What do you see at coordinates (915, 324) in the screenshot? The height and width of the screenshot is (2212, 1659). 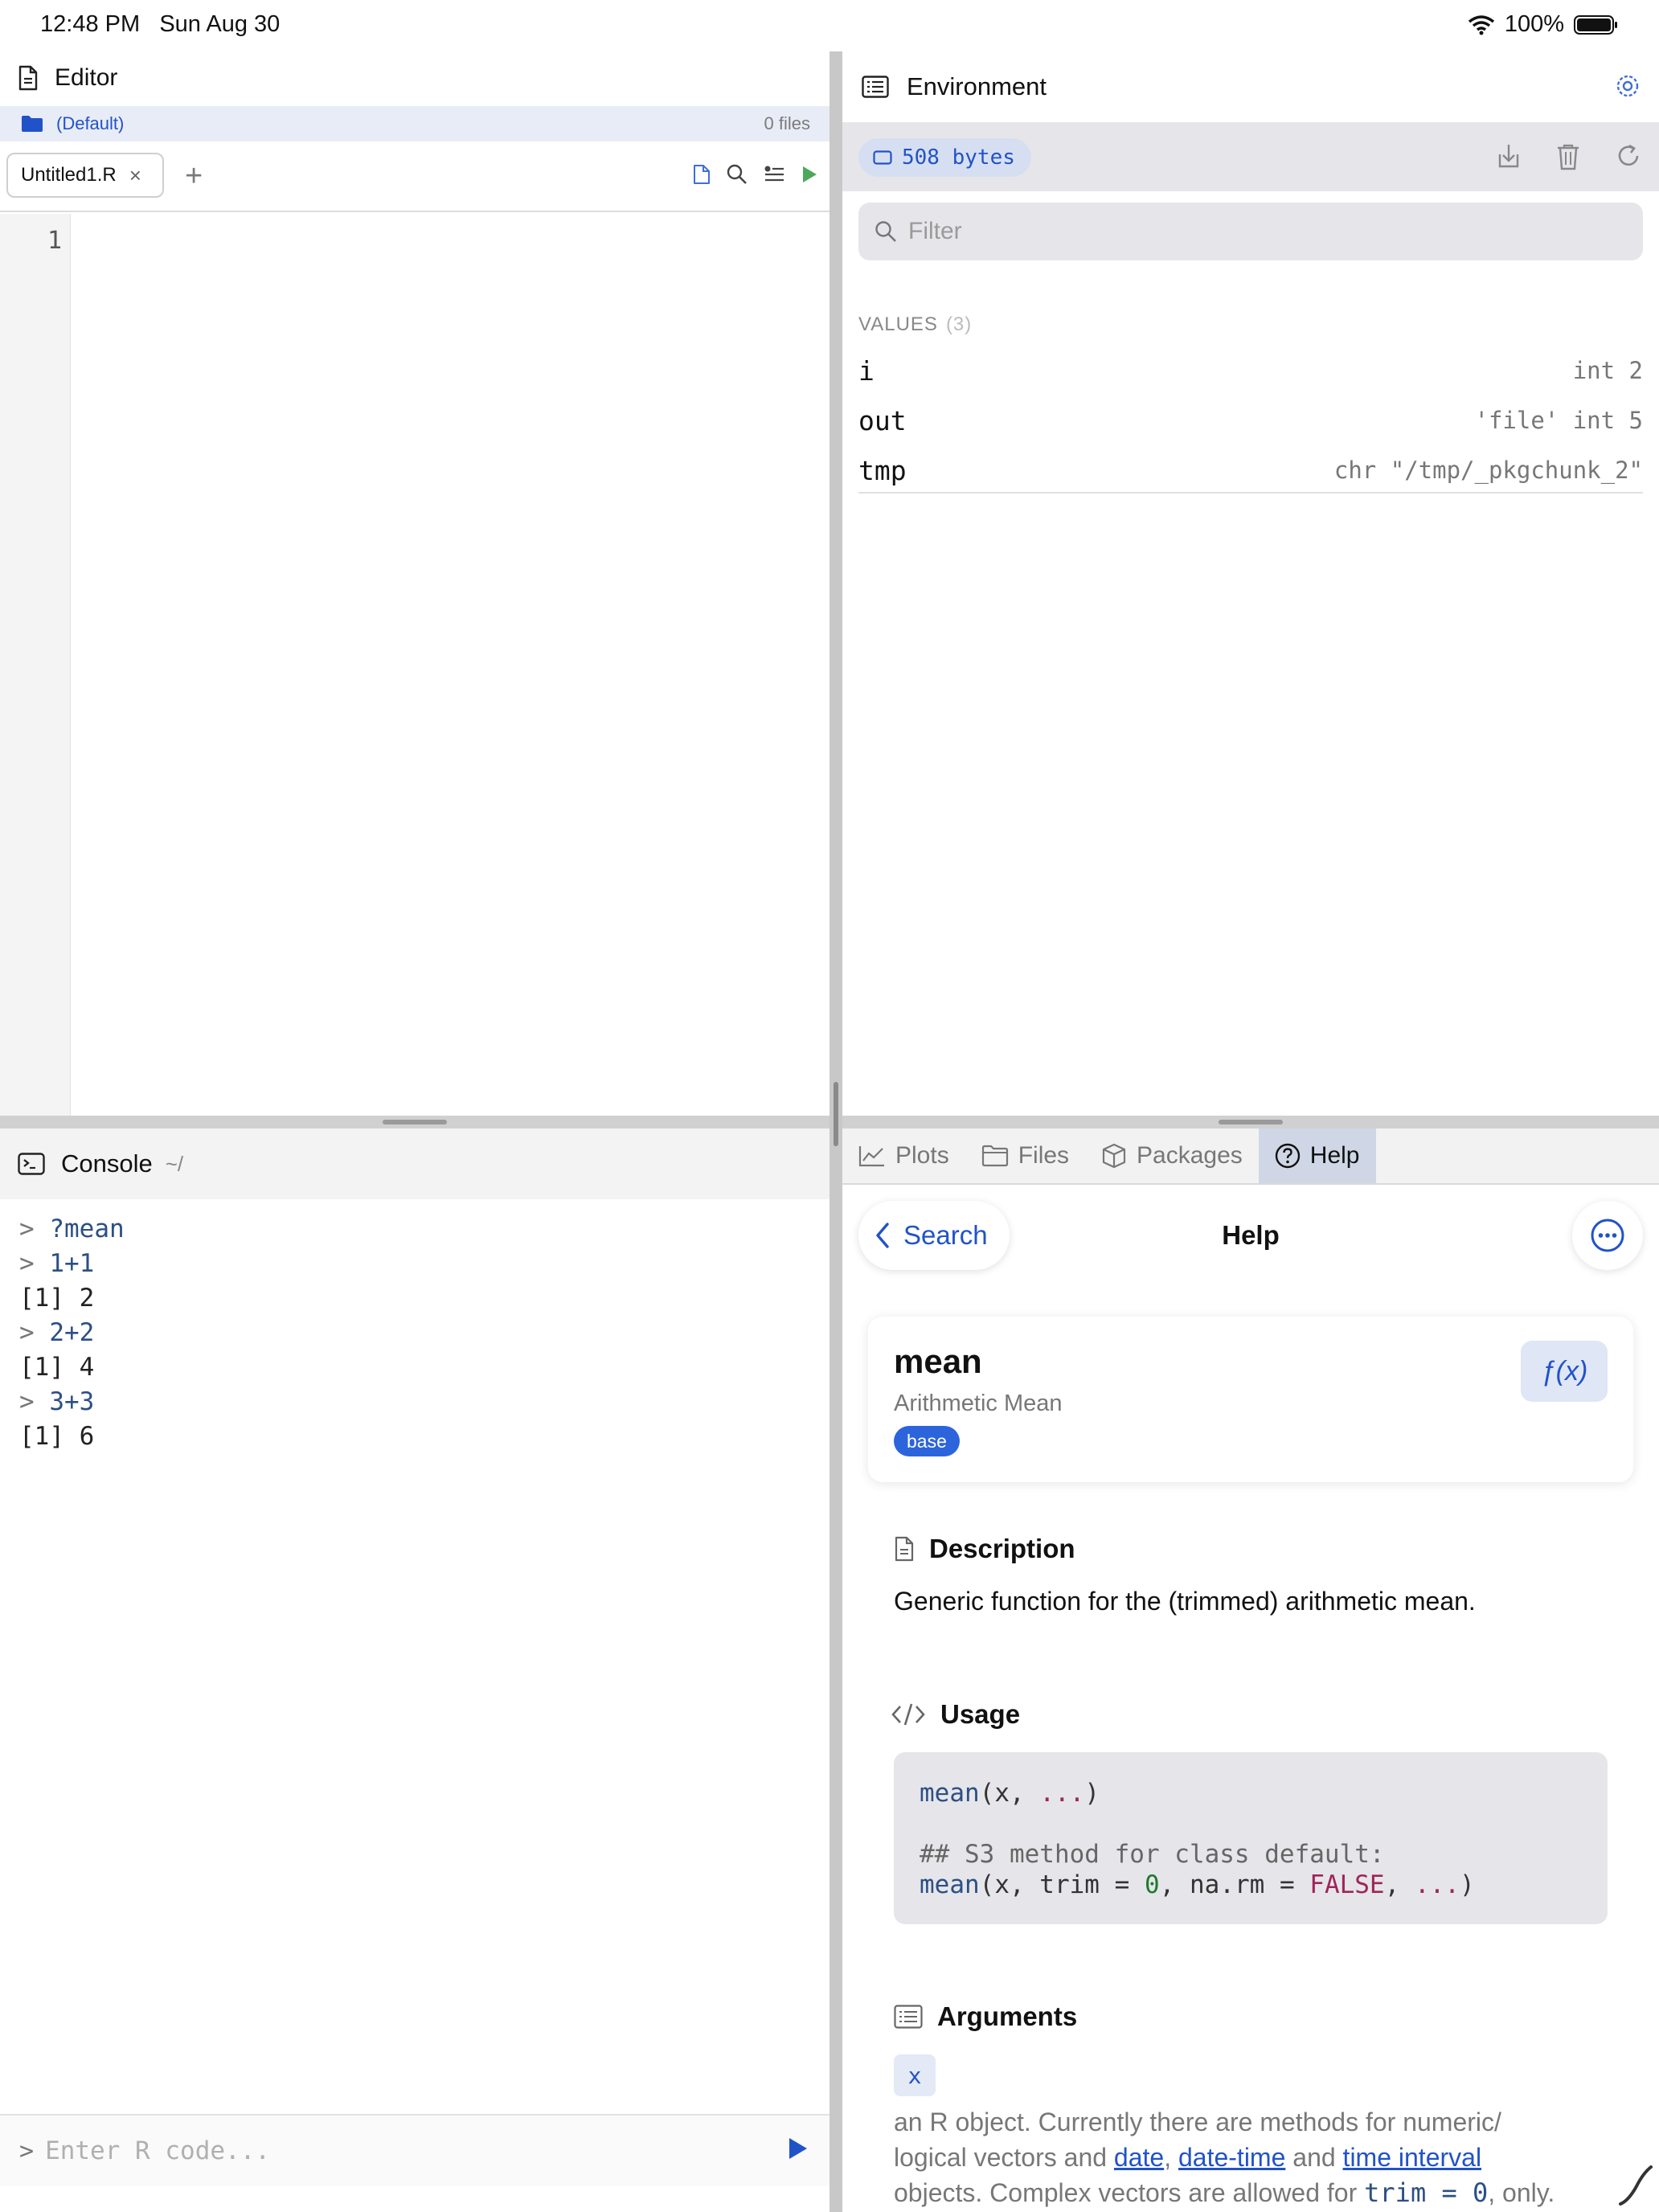 I see `values-section-label: VALUES (3)` at bounding box center [915, 324].